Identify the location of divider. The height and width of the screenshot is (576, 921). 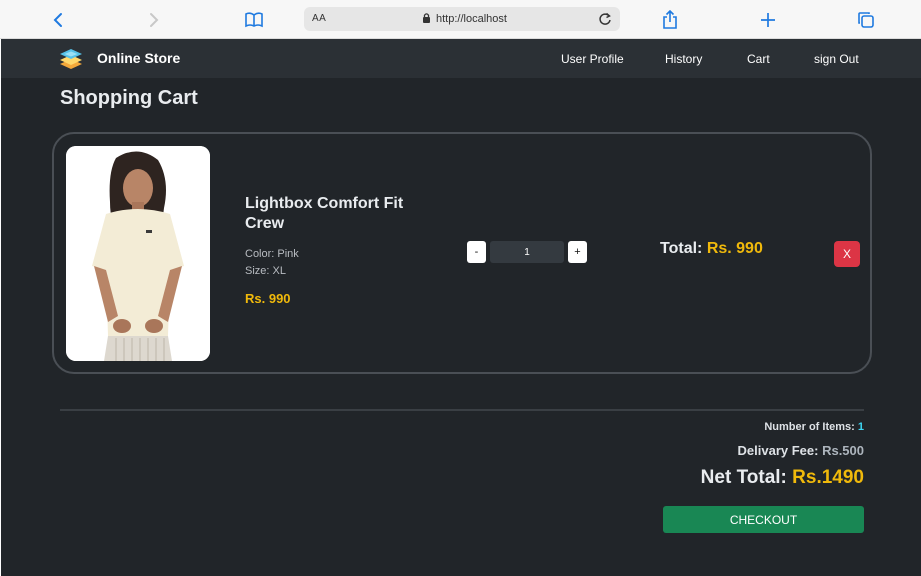
(462, 410).